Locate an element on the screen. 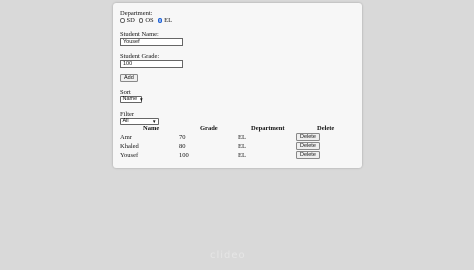 This screenshot has height=270, width=474. cell-name: Amr is located at coordinates (126, 137).